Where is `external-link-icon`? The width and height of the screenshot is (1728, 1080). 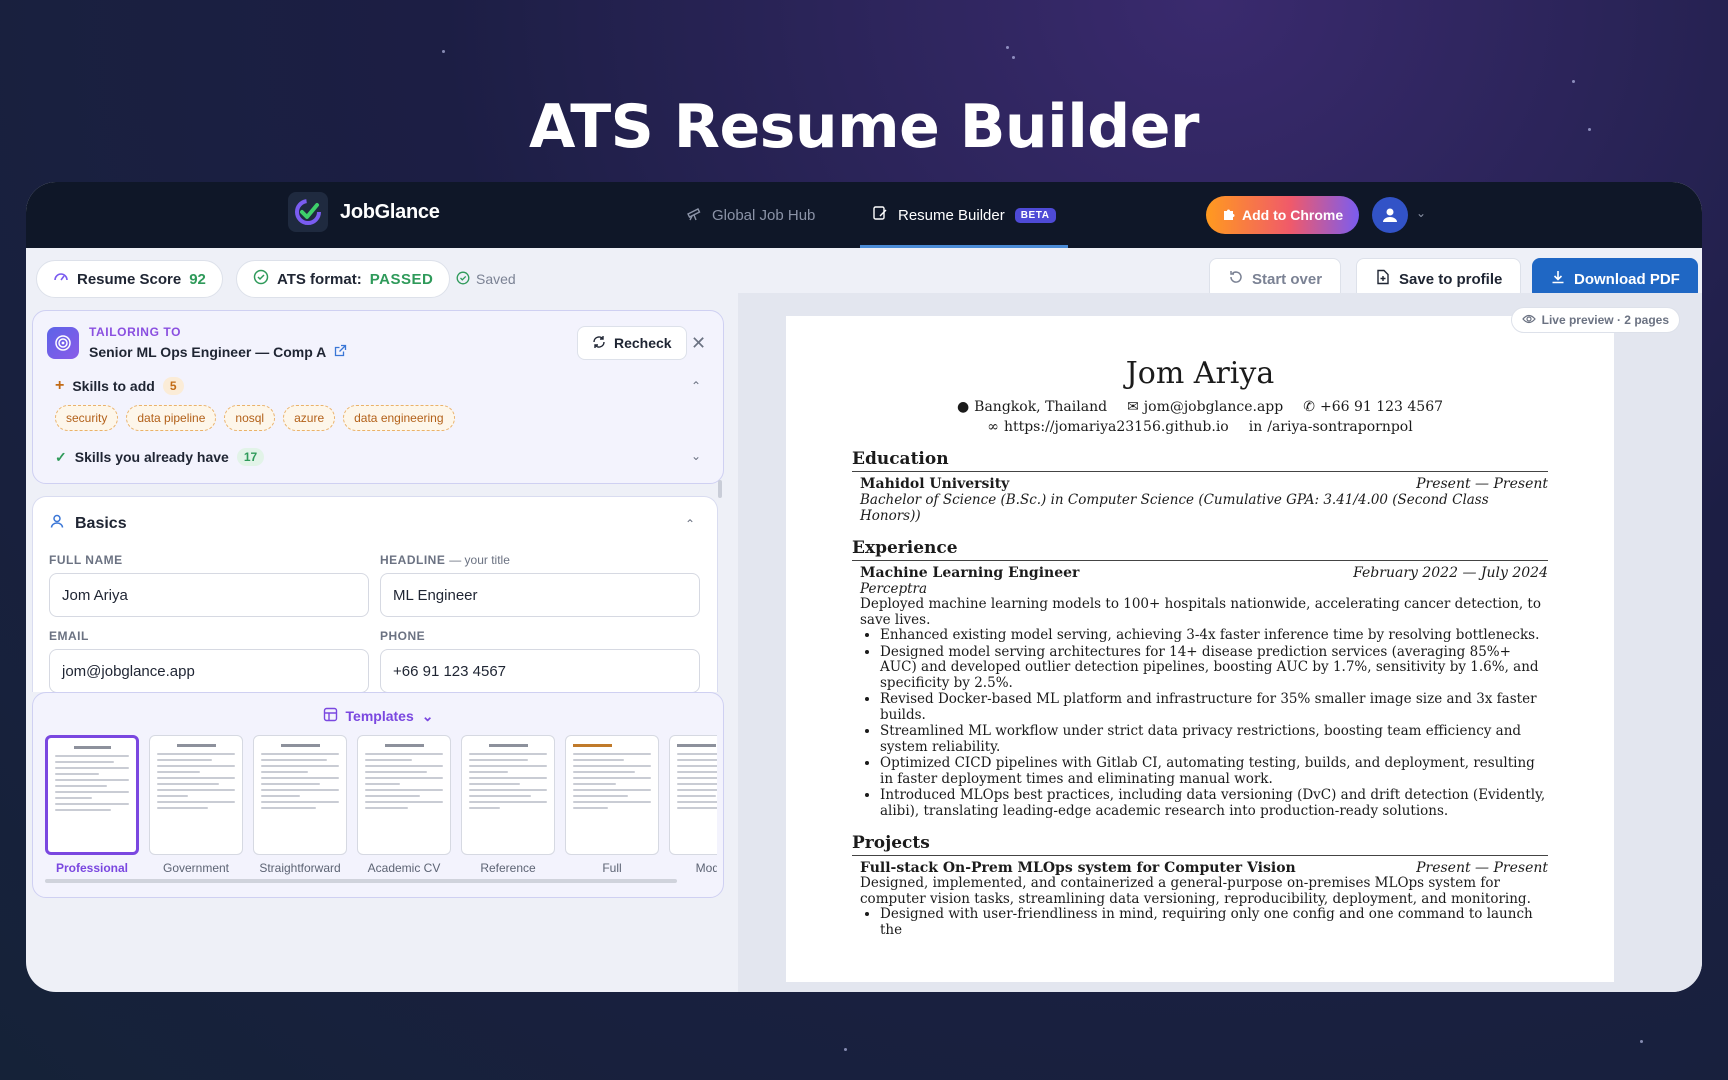
external-link-icon is located at coordinates (340, 352).